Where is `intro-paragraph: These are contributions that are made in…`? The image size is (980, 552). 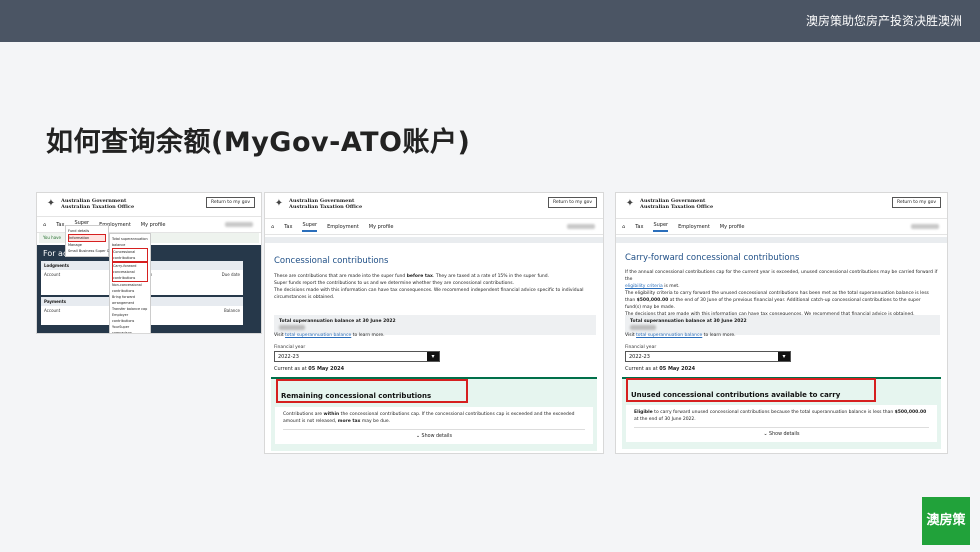
intro-paragraph: These are contributions that are made in… is located at coordinates (429, 287).